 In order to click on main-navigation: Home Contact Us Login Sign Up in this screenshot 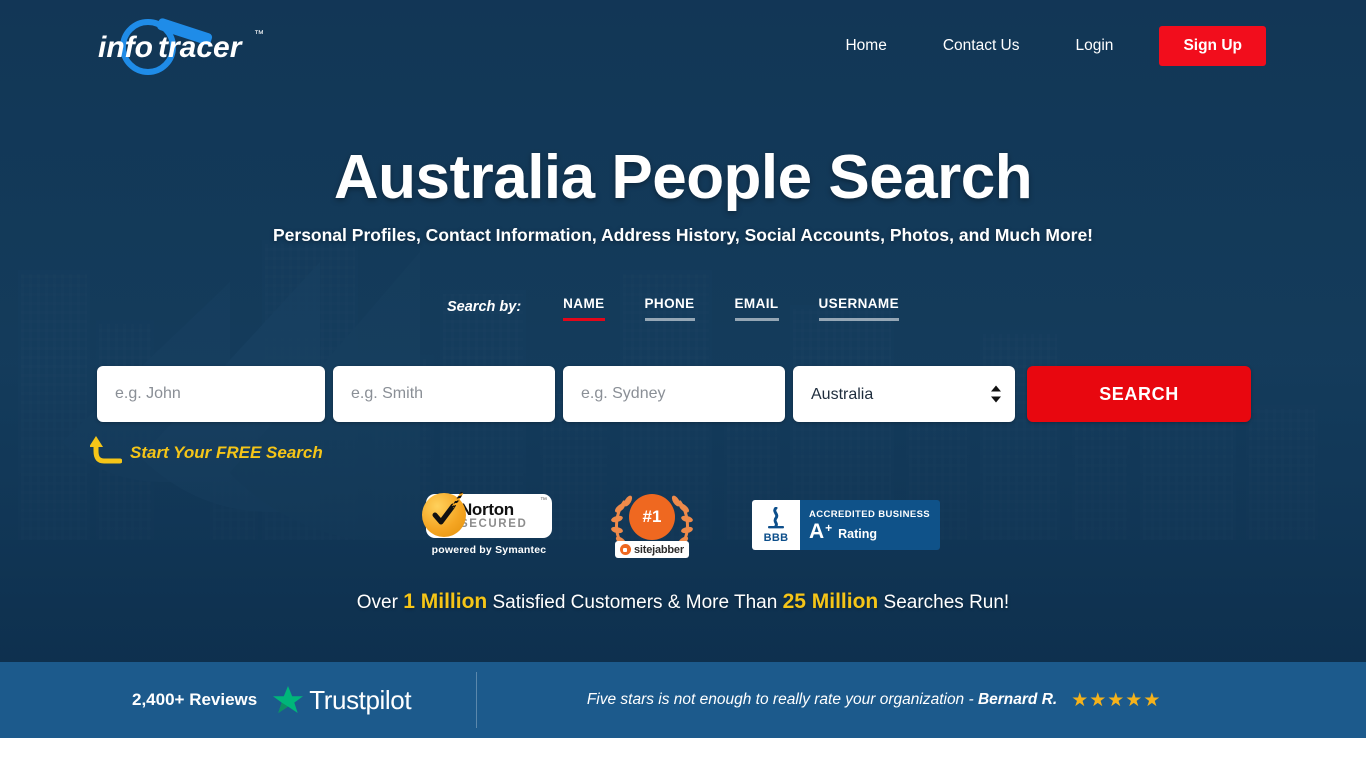, I will do `click(1041, 46)`.